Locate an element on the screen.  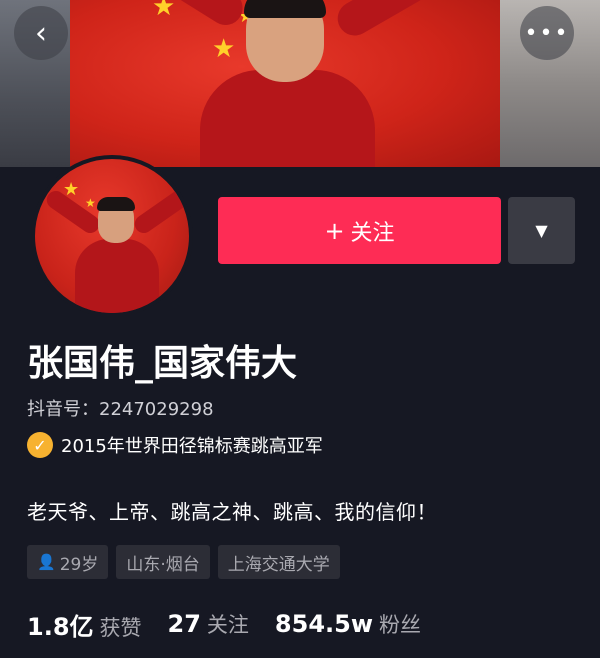
tag-school: 上海交通大学 is located at coordinates (278, 562).